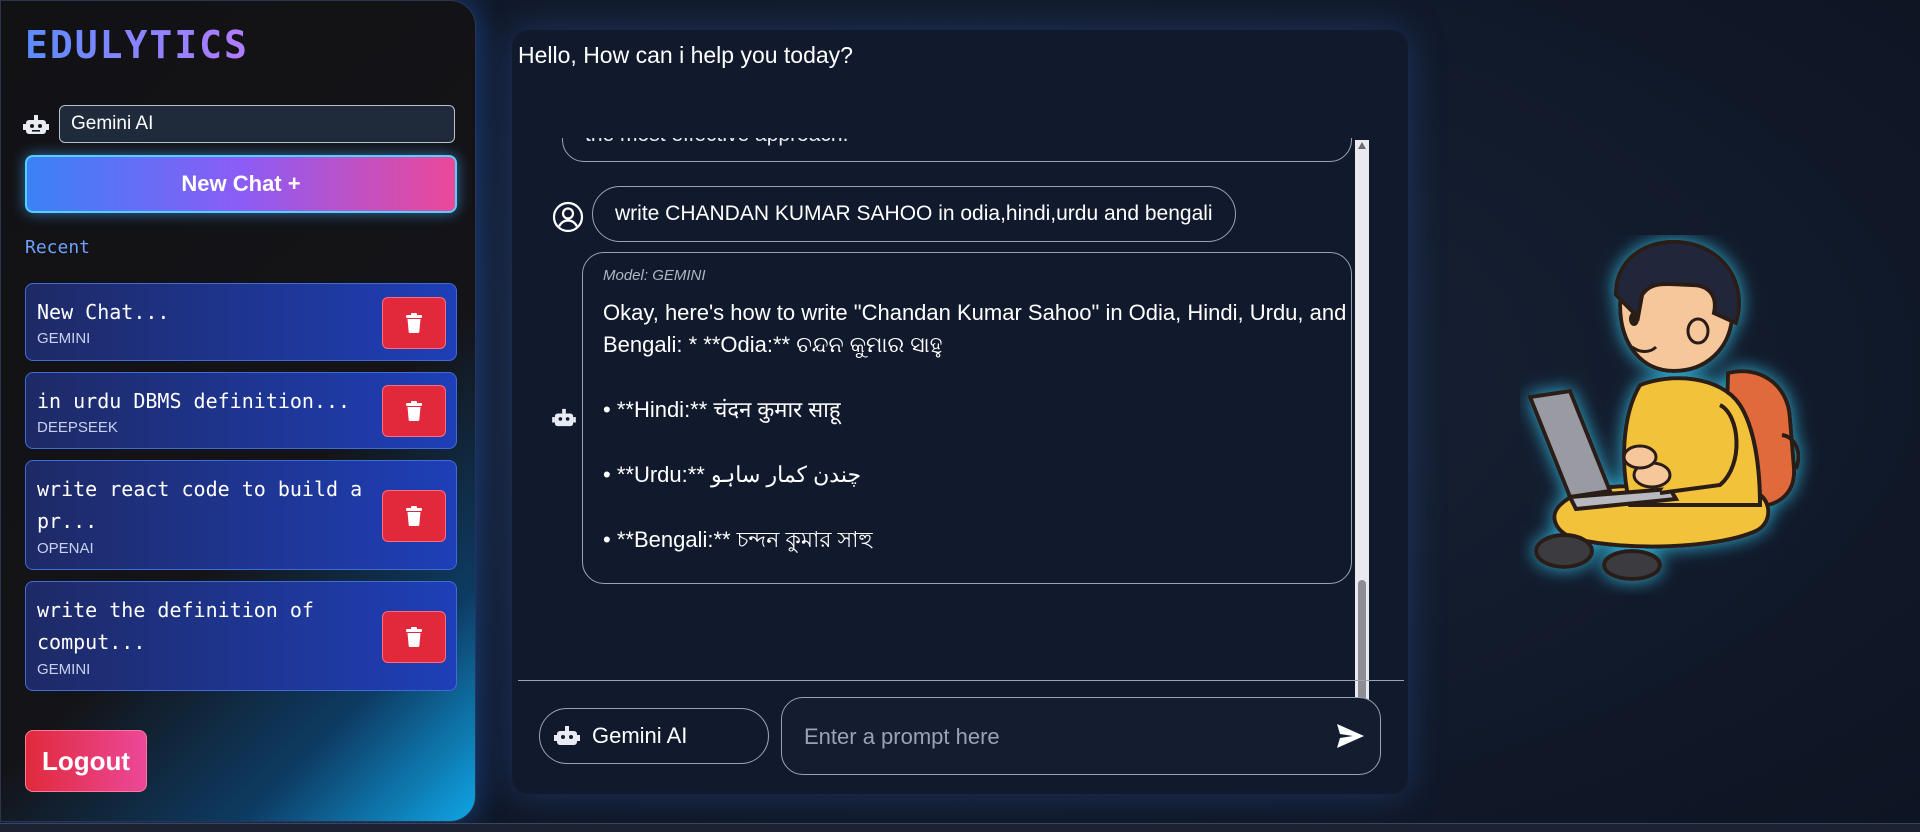  I want to click on recent-chat-item: write the definition of comput... GEMINI, so click(241, 636).